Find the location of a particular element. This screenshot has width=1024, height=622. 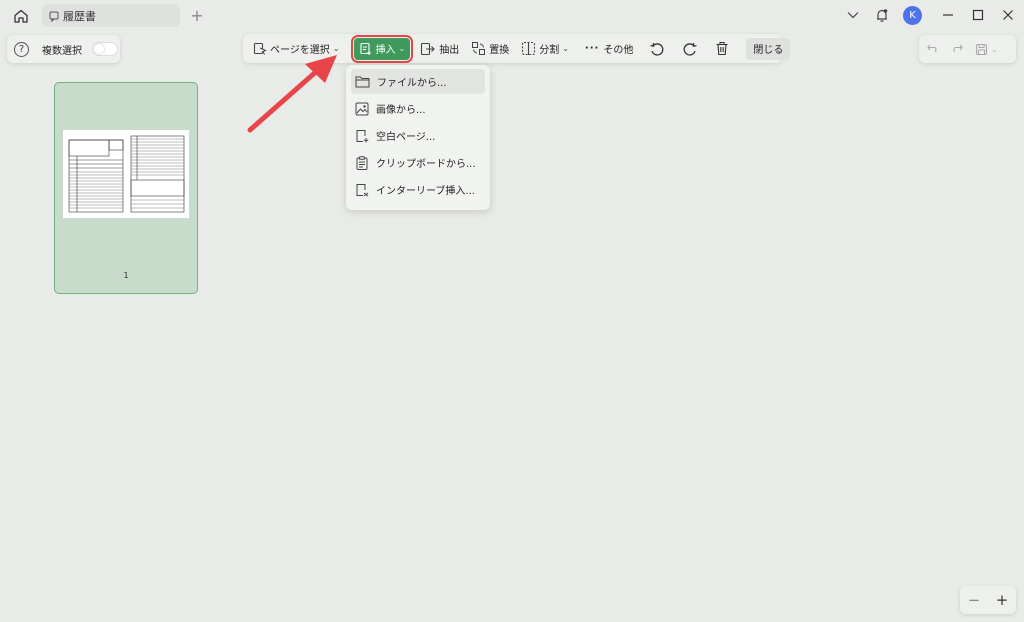

insert-page-icon is located at coordinates (365, 48).